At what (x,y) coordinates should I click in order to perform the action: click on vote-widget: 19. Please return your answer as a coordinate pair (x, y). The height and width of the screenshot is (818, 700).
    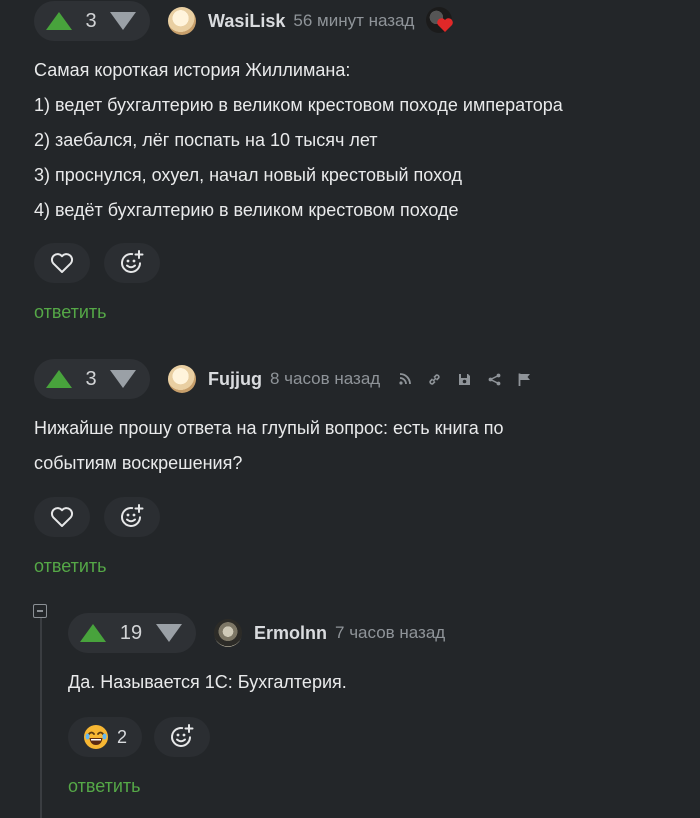
    Looking at the image, I should click on (132, 633).